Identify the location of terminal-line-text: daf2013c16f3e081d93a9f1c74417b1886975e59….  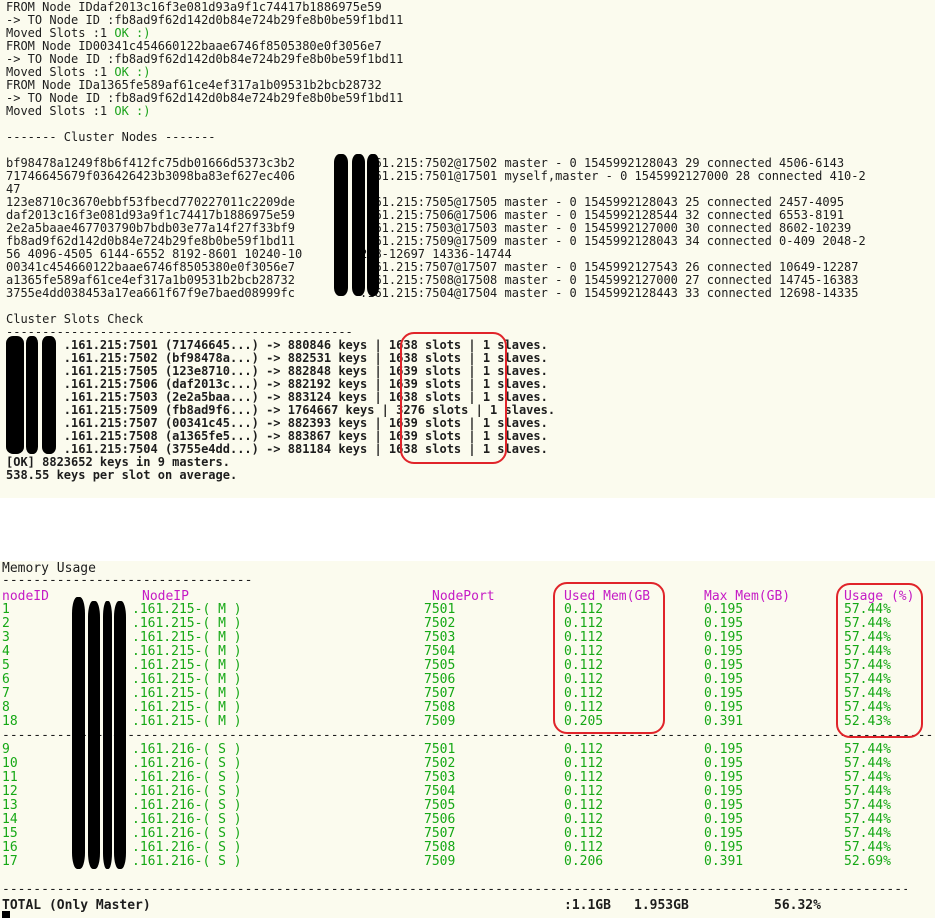
(425, 215).